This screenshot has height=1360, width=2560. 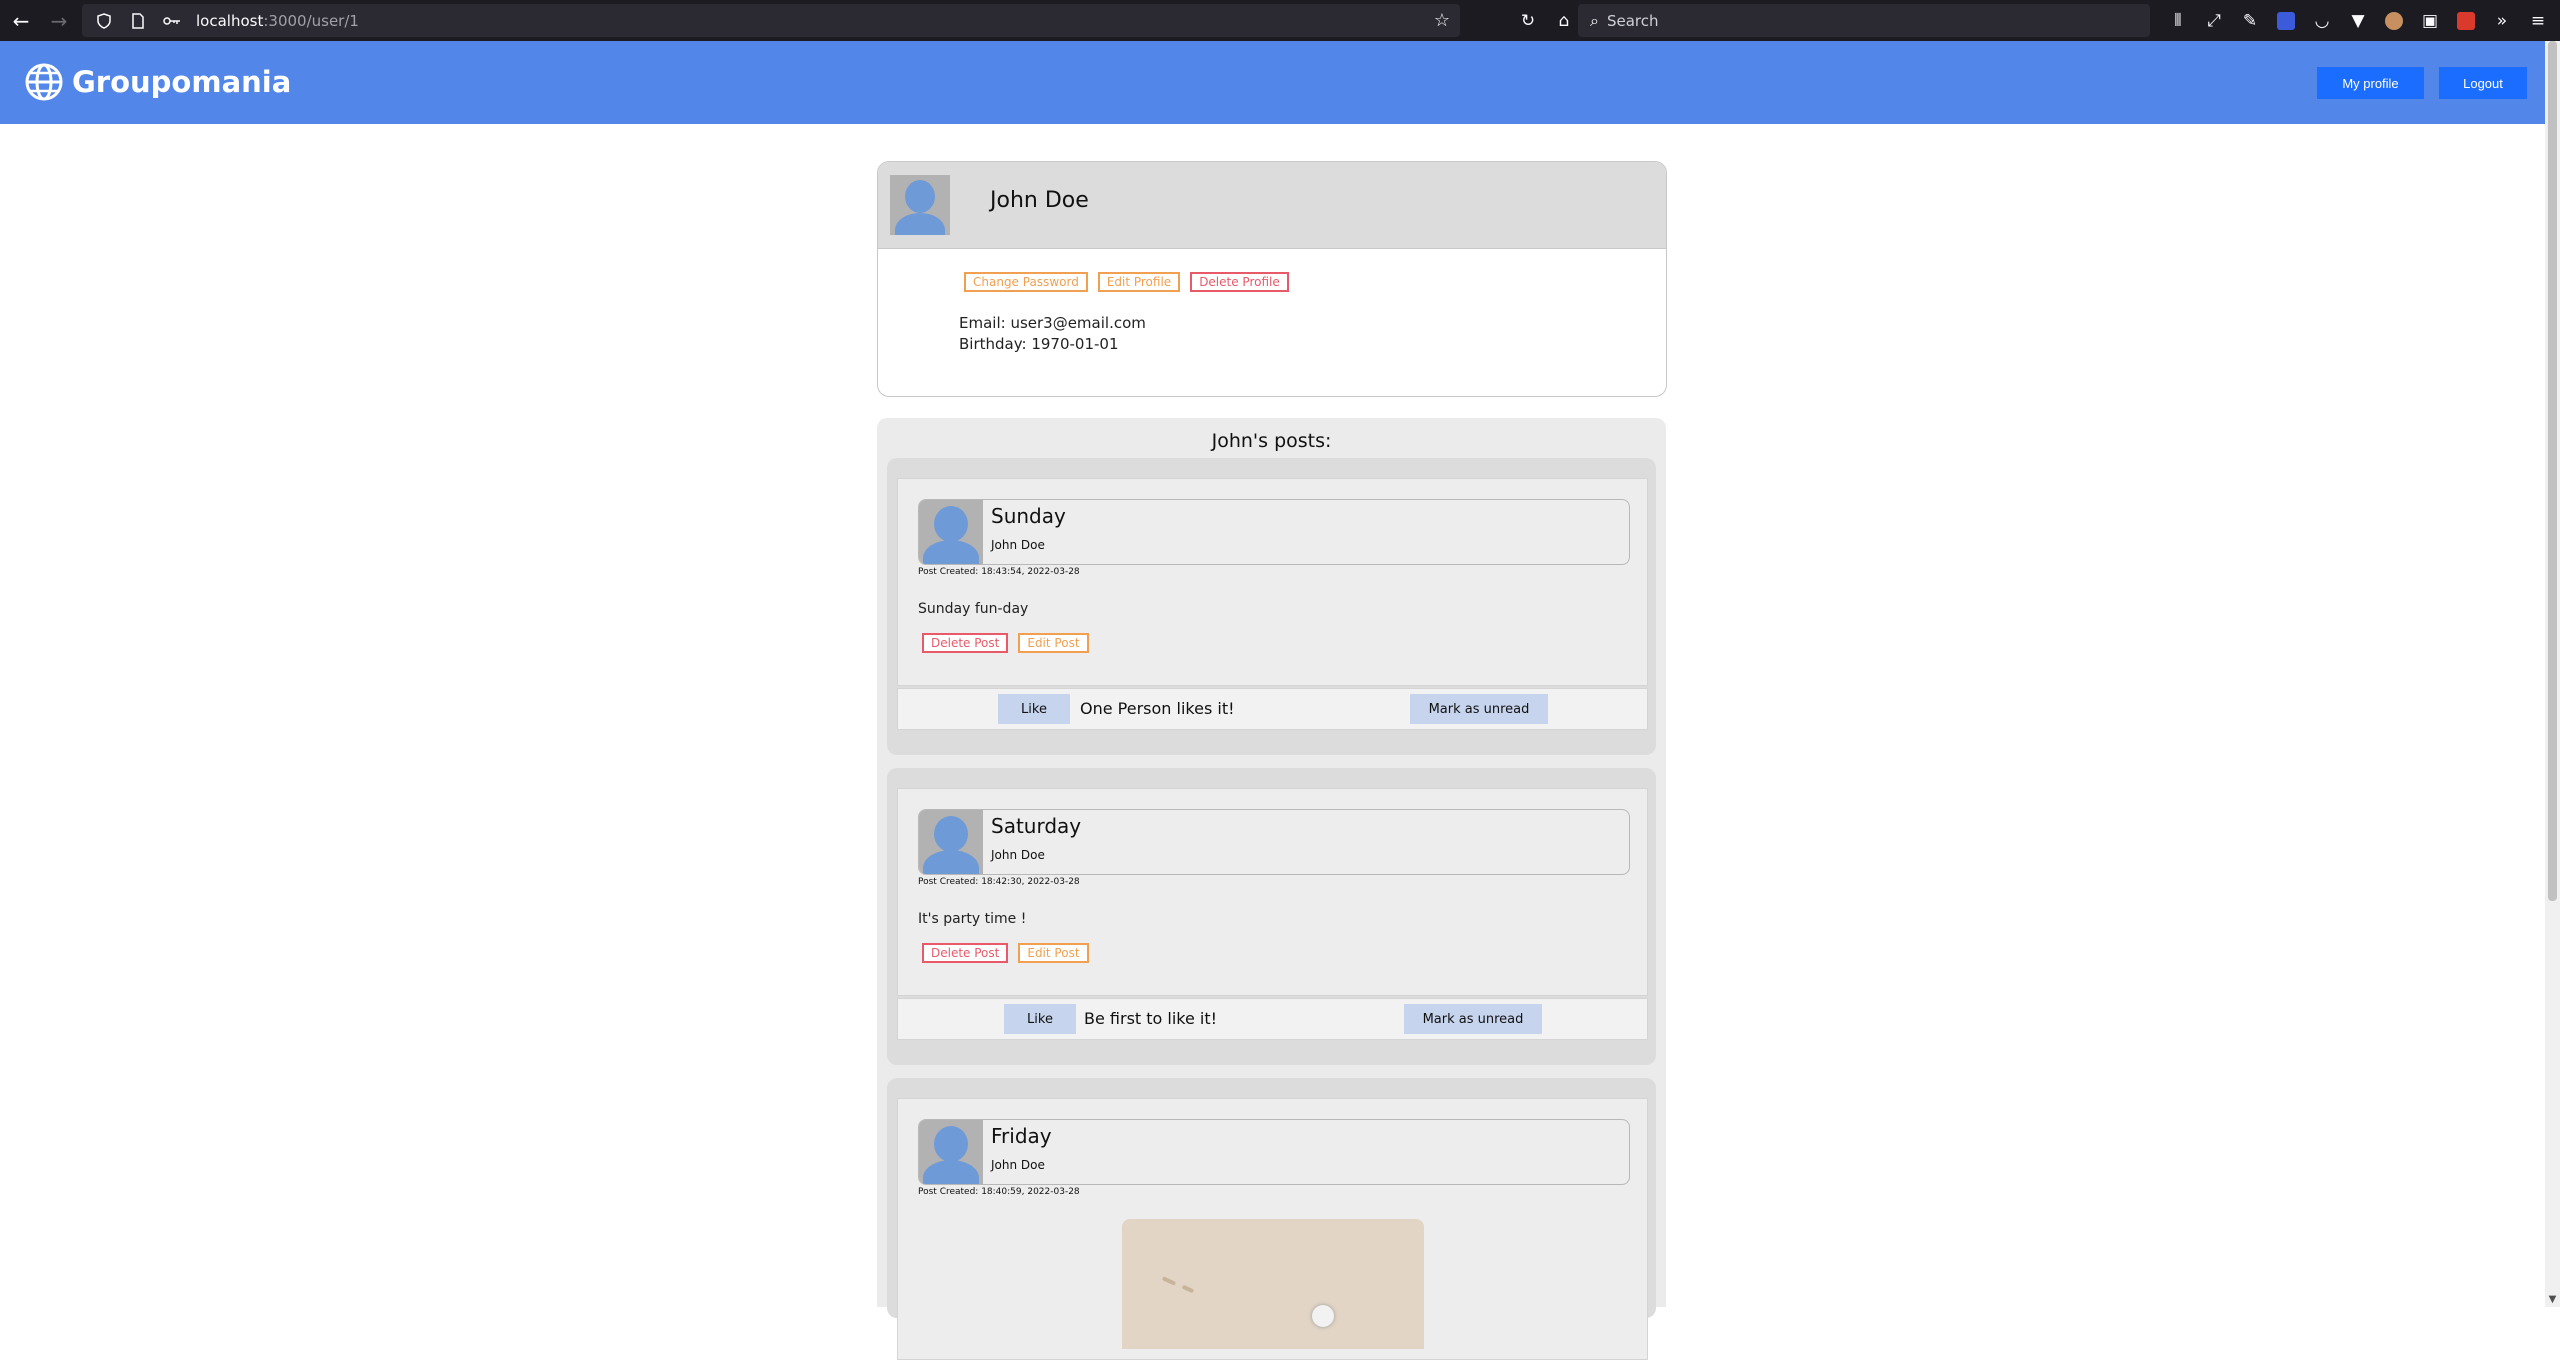 I want to click on url-host: localhost, so click(x=230, y=20).